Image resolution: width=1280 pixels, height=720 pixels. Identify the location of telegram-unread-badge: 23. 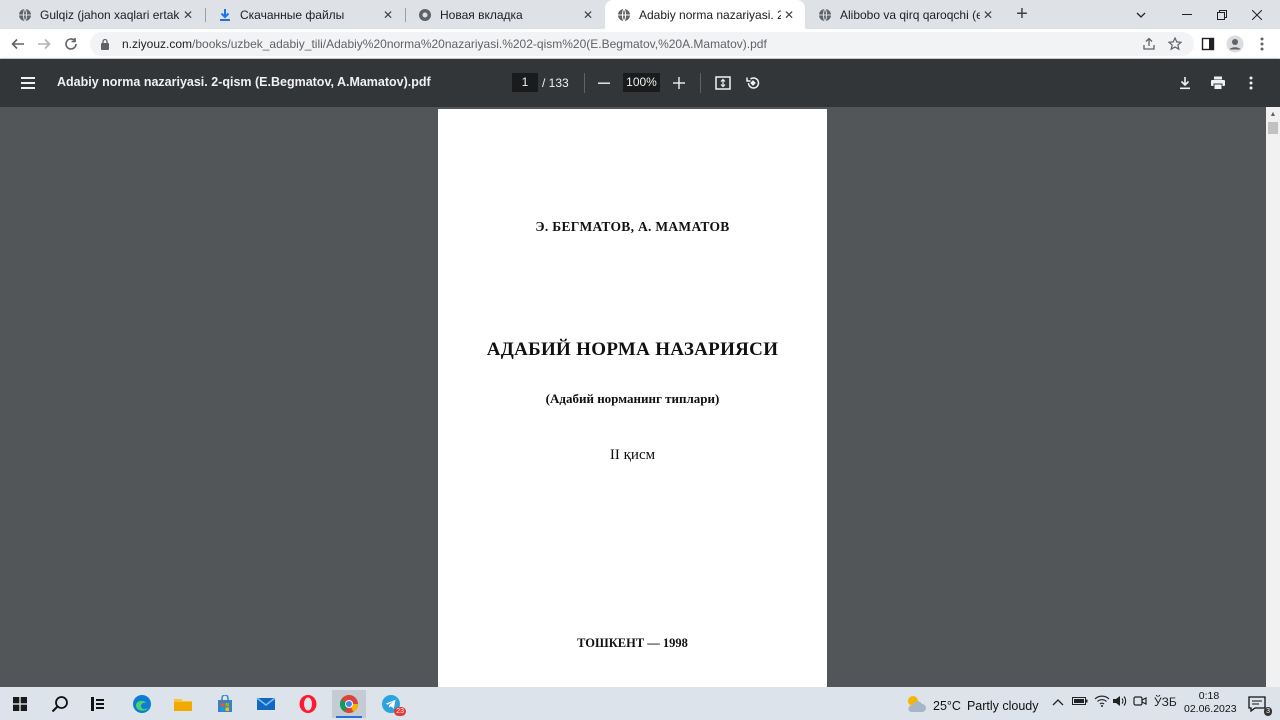
(400, 711).